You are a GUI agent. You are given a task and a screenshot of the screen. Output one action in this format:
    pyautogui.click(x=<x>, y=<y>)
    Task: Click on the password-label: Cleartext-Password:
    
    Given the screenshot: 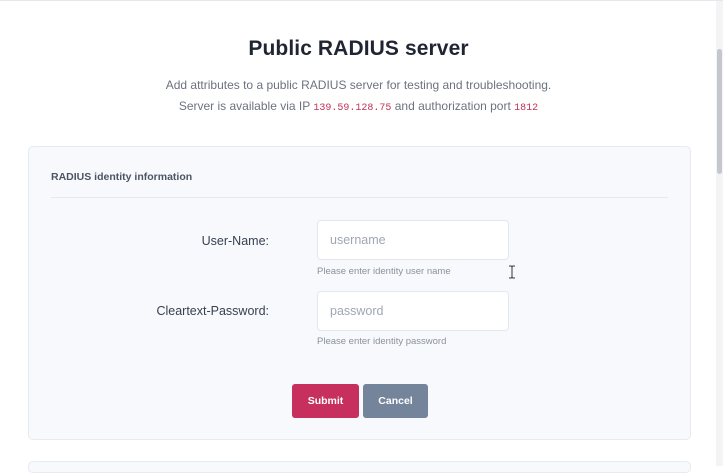 What is the action you would take?
    pyautogui.click(x=212, y=311)
    